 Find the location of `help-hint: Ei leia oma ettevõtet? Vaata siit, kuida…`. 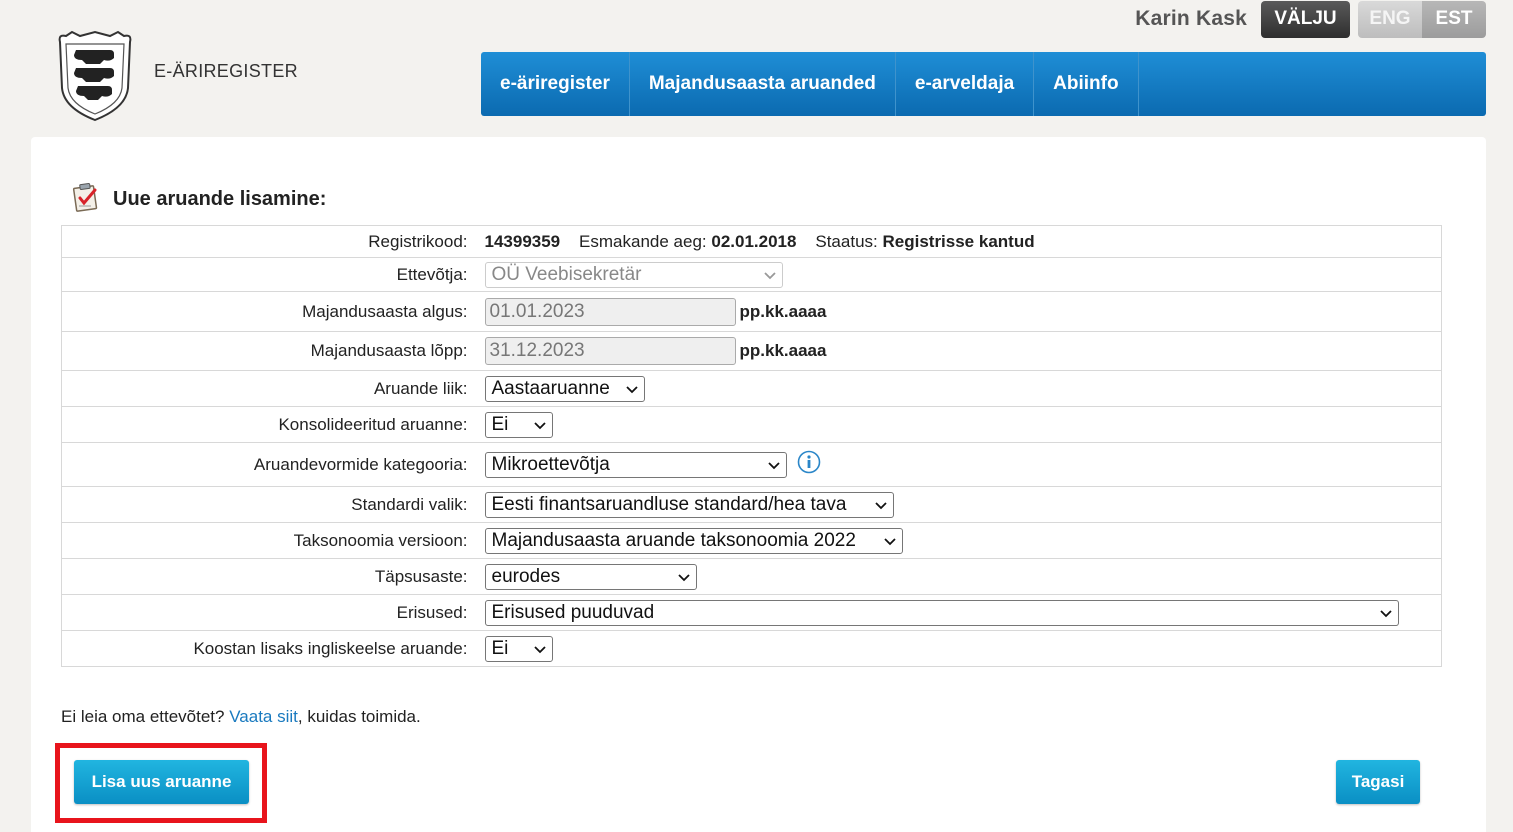

help-hint: Ei leia oma ettevõtet? Vaata siit, kuida… is located at coordinates (241, 717).